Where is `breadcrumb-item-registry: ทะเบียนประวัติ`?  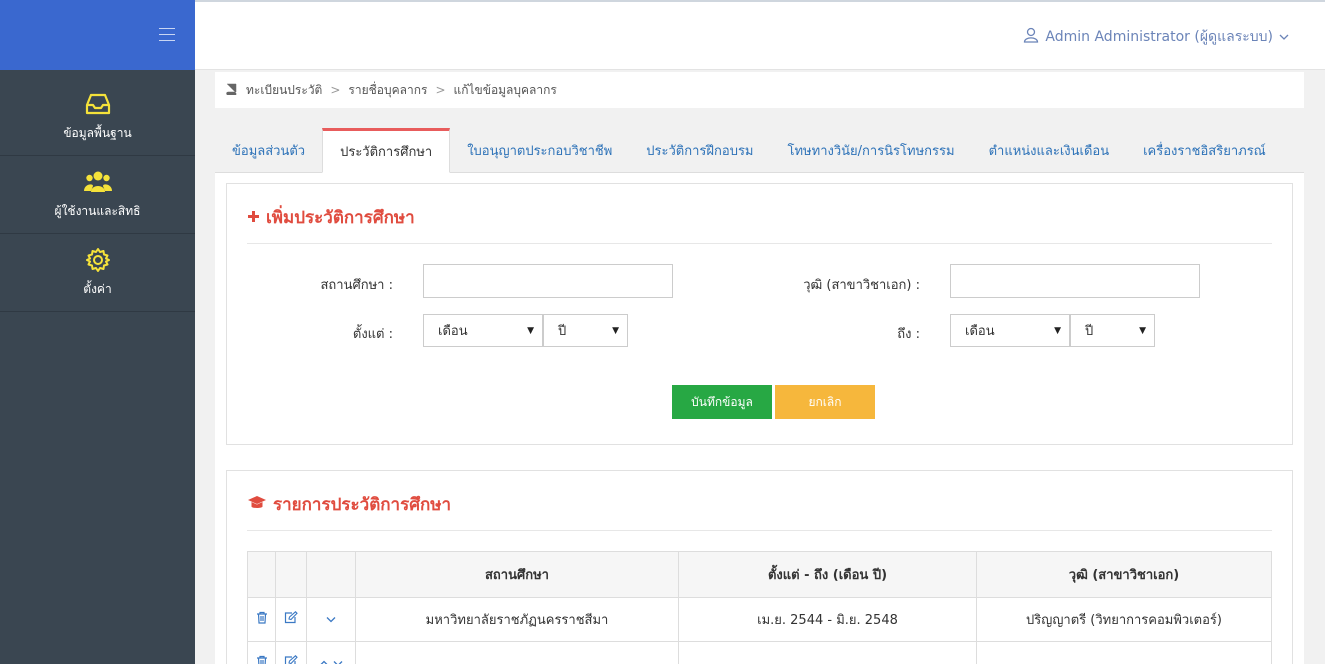 breadcrumb-item-registry: ทะเบียนประวัติ is located at coordinates (284, 90).